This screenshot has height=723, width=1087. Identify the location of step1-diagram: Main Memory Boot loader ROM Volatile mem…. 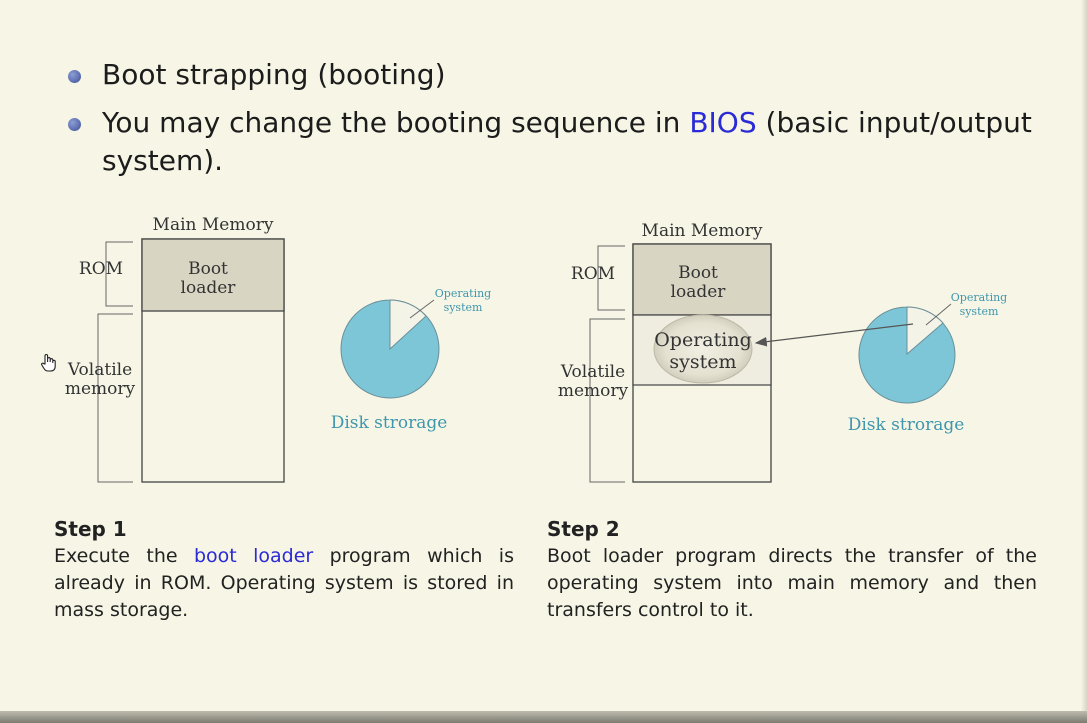
(278, 349).